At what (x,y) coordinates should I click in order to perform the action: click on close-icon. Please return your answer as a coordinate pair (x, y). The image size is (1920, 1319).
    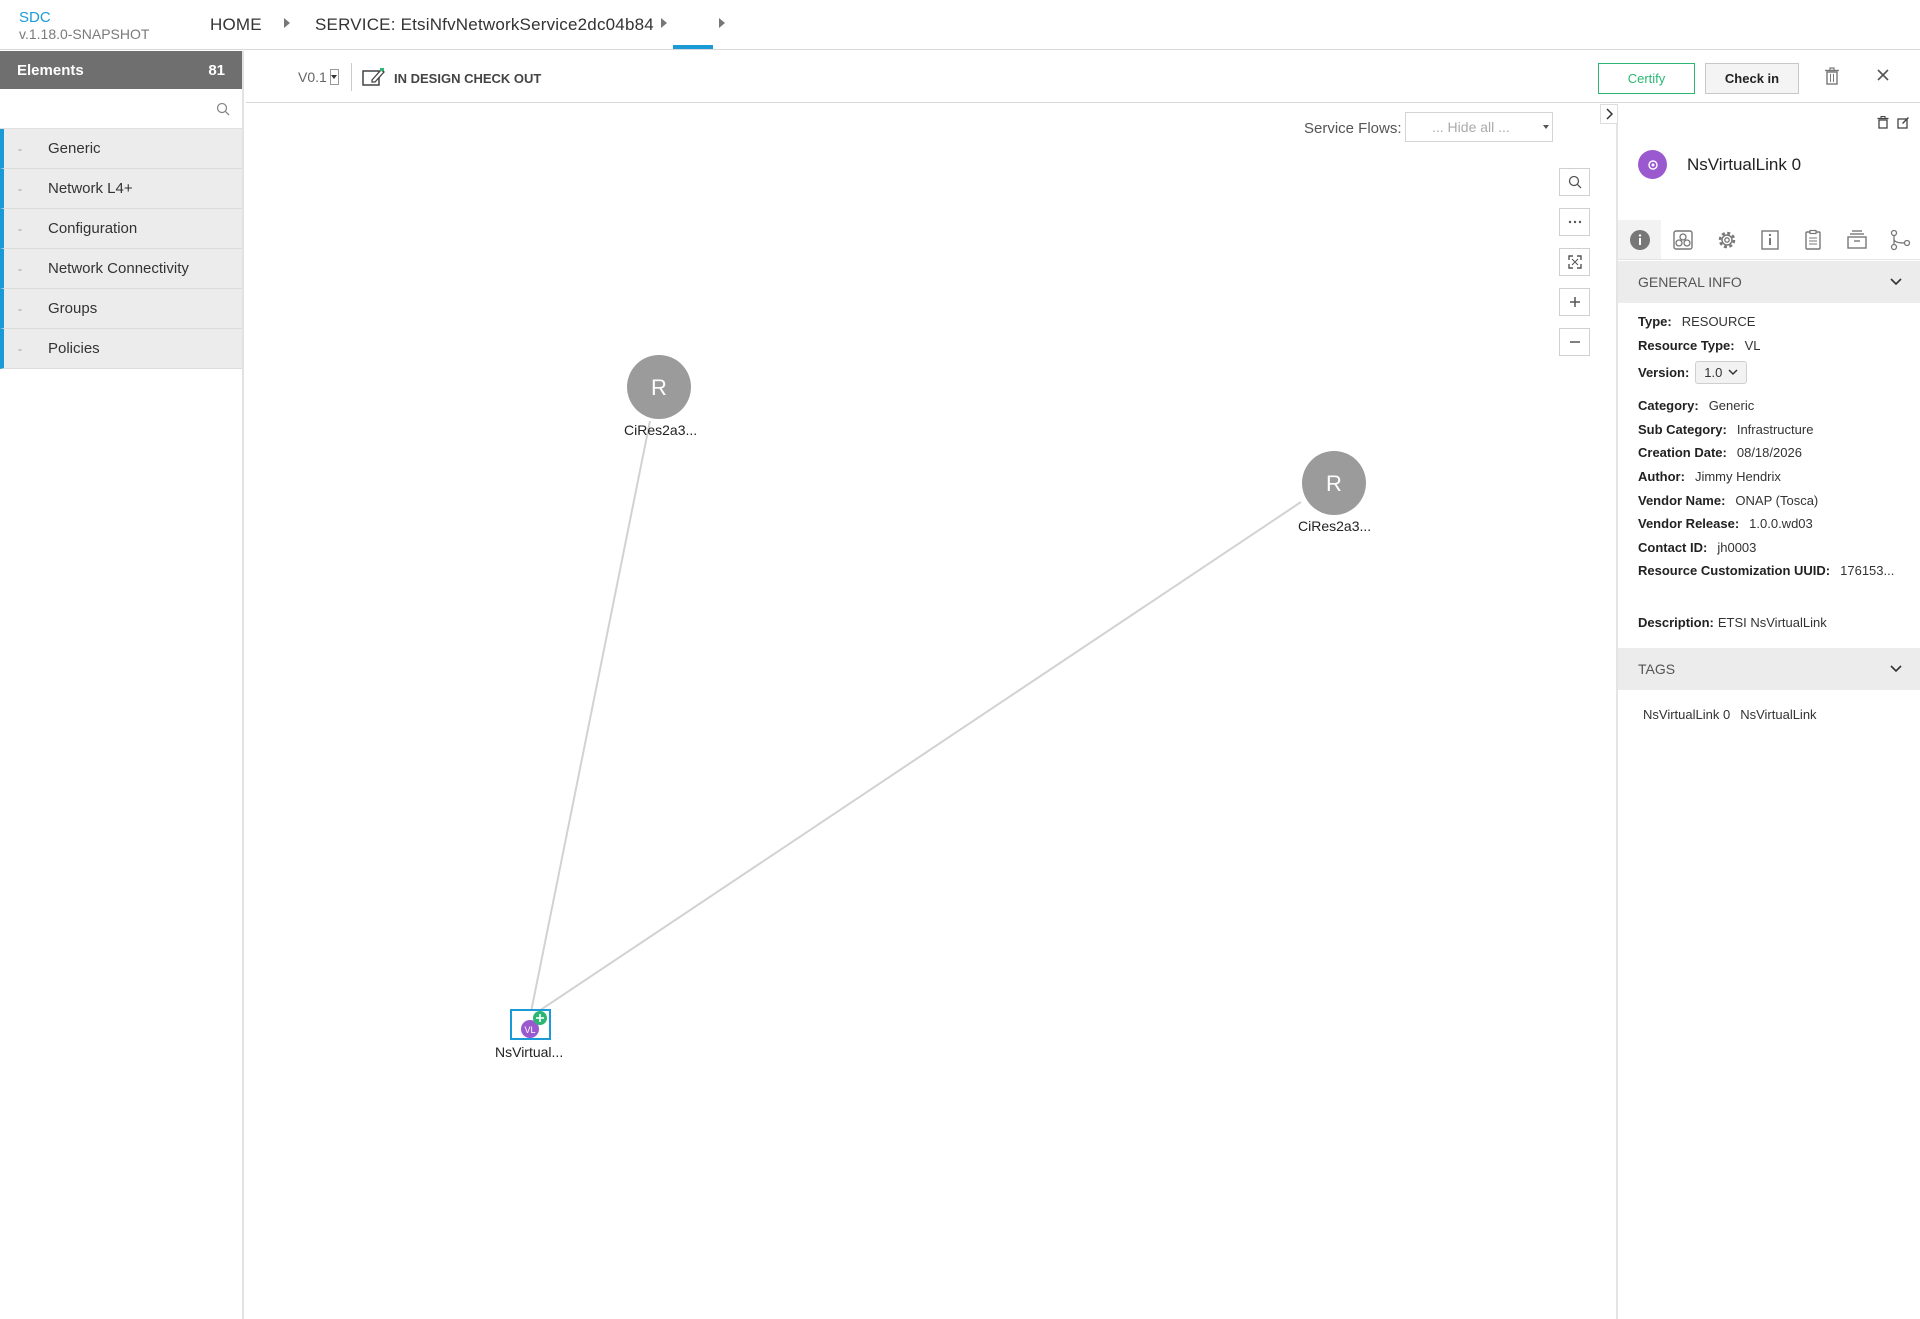
    Looking at the image, I should click on (1883, 76).